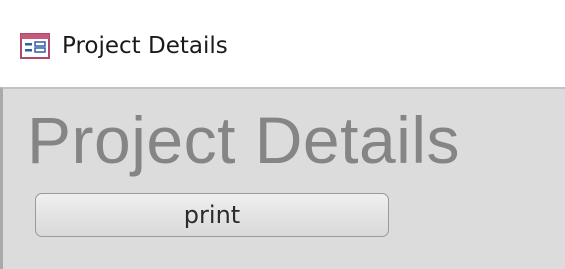  Describe the element at coordinates (145, 46) in the screenshot. I see `window-title: Project Details` at that location.